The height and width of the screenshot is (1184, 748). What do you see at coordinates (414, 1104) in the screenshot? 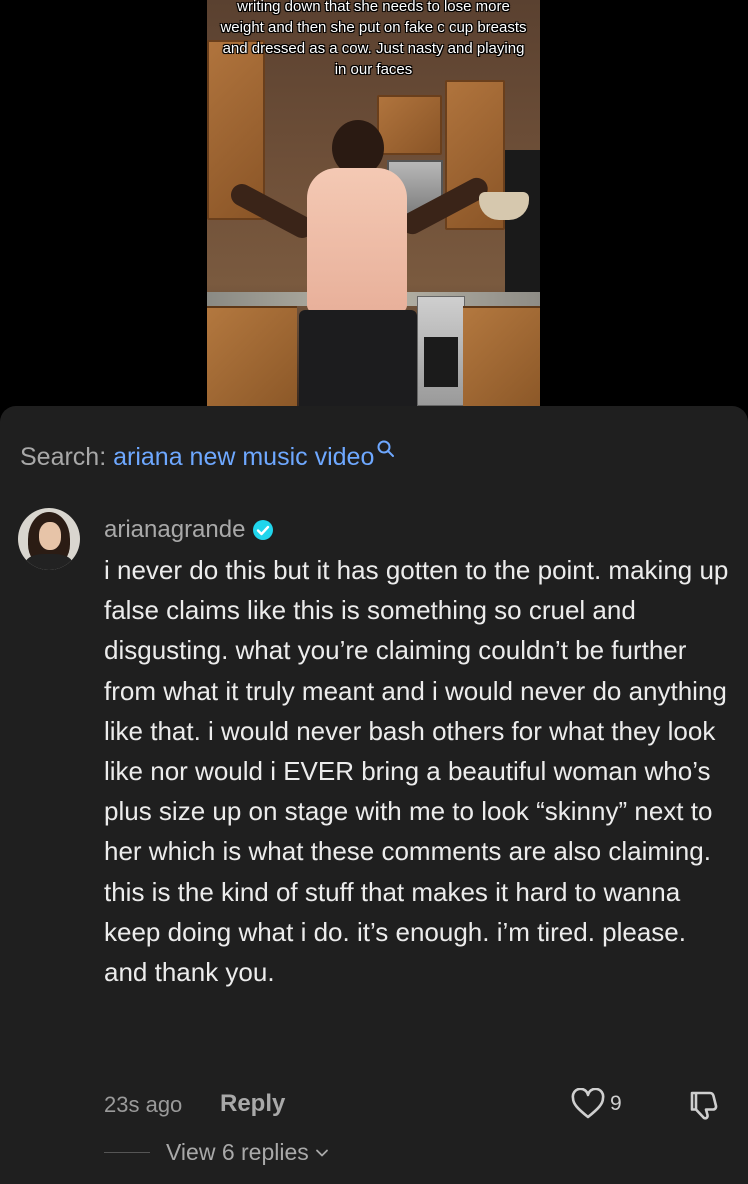
I see `comment-actions: 23s ago Reply 9` at bounding box center [414, 1104].